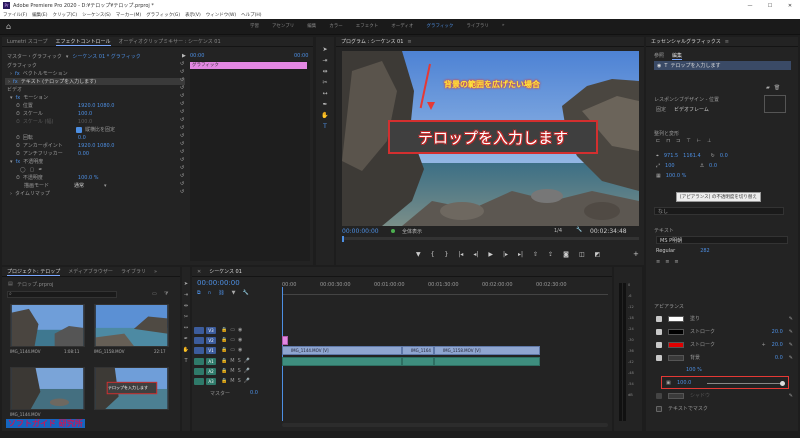  What do you see at coordinates (636, 254) in the screenshot?
I see `add-button-icon: +` at bounding box center [636, 254].